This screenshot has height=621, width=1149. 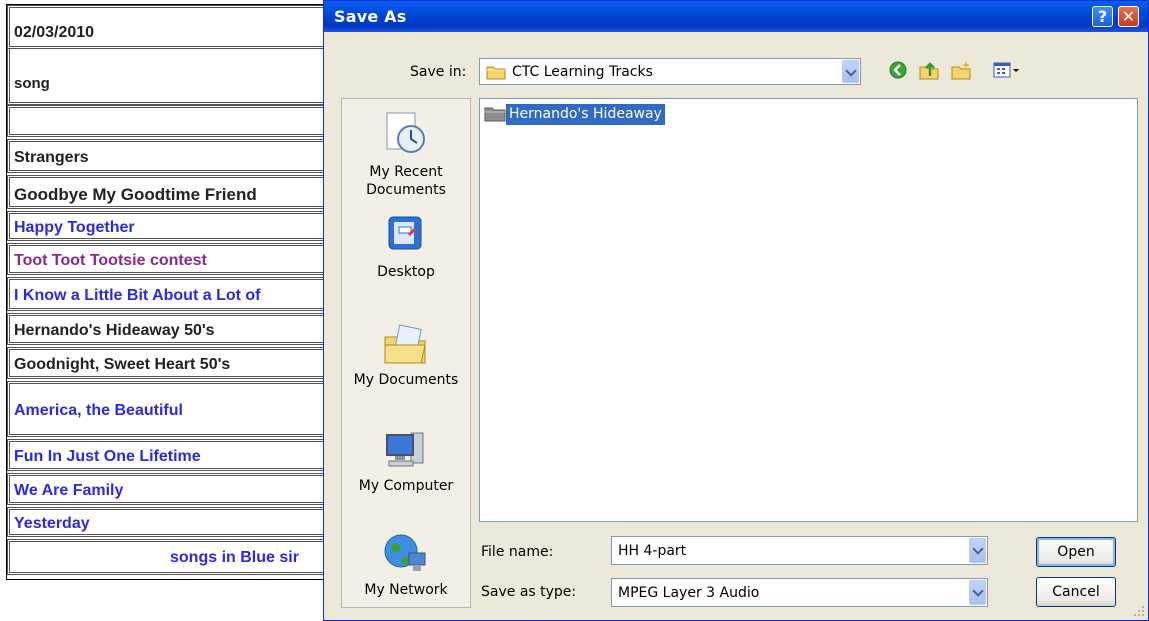 What do you see at coordinates (406, 272) in the screenshot?
I see `place-label: Desktop` at bounding box center [406, 272].